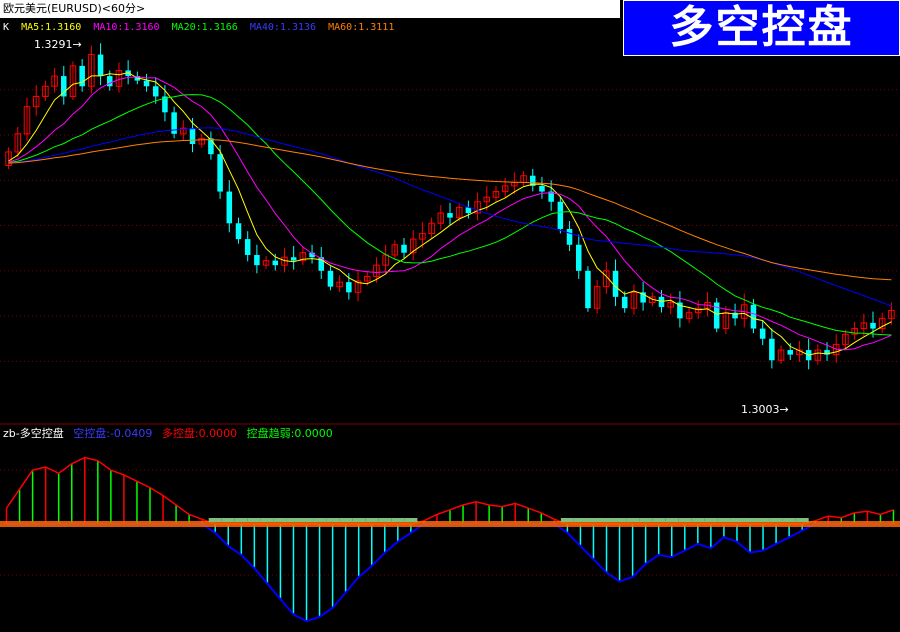 The width and height of the screenshot is (900, 632). I want to click on low-price-label: 1.3003→, so click(765, 409).